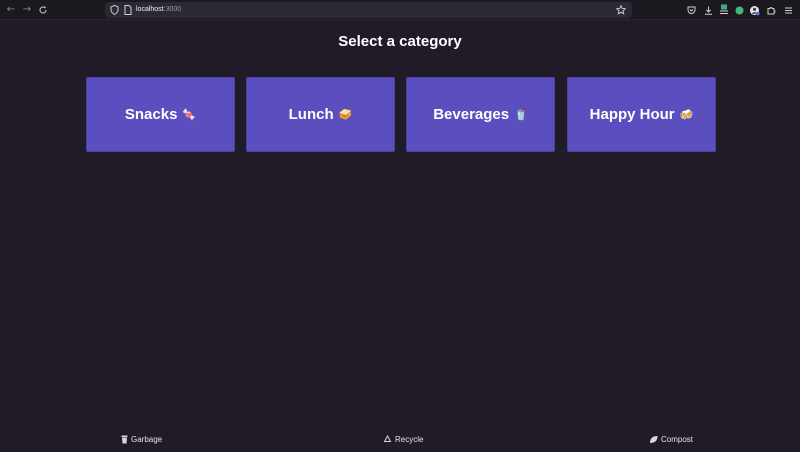 The height and width of the screenshot is (452, 800). I want to click on category-card-beverages: Beverages 🥤, so click(480, 114).